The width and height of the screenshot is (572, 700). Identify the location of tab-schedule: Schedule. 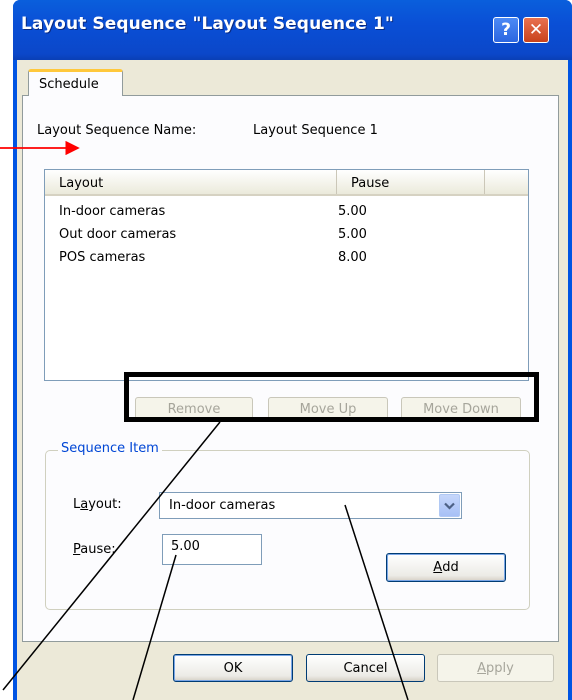
(75, 82).